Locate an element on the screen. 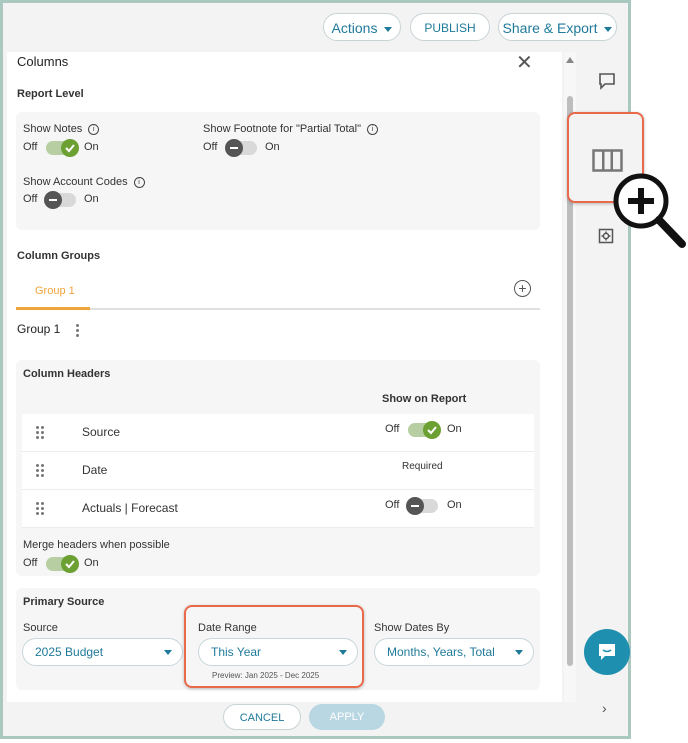 Image resolution: width=688 pixels, height=743 pixels. show-notes-label: Show Notes i is located at coordinates (61, 129).